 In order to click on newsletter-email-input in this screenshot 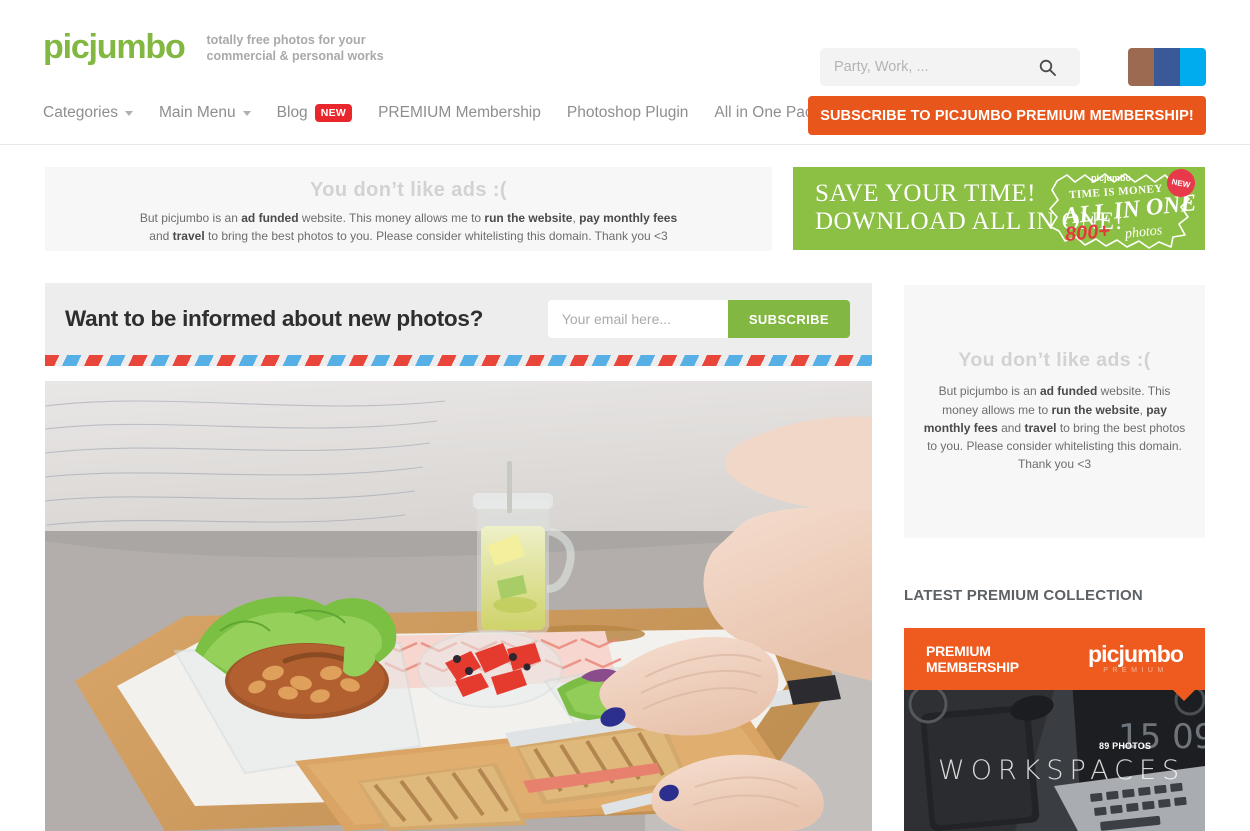, I will do `click(637, 319)`.